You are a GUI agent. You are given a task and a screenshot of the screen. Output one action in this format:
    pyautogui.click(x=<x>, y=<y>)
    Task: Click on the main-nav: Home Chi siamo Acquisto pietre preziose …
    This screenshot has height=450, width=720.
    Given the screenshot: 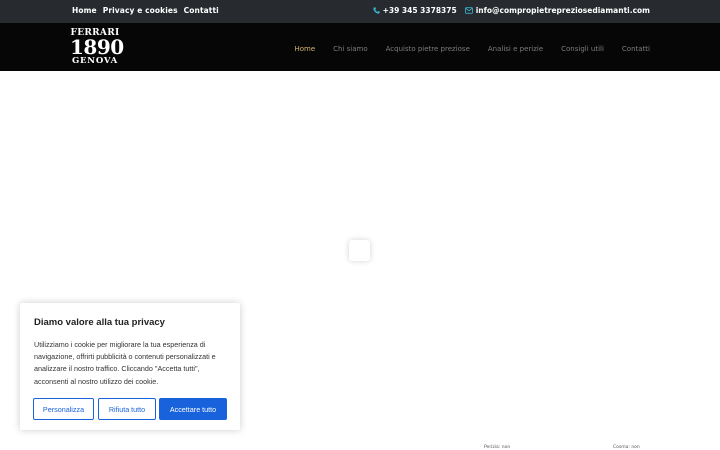 What is the action you would take?
    pyautogui.click(x=472, y=49)
    